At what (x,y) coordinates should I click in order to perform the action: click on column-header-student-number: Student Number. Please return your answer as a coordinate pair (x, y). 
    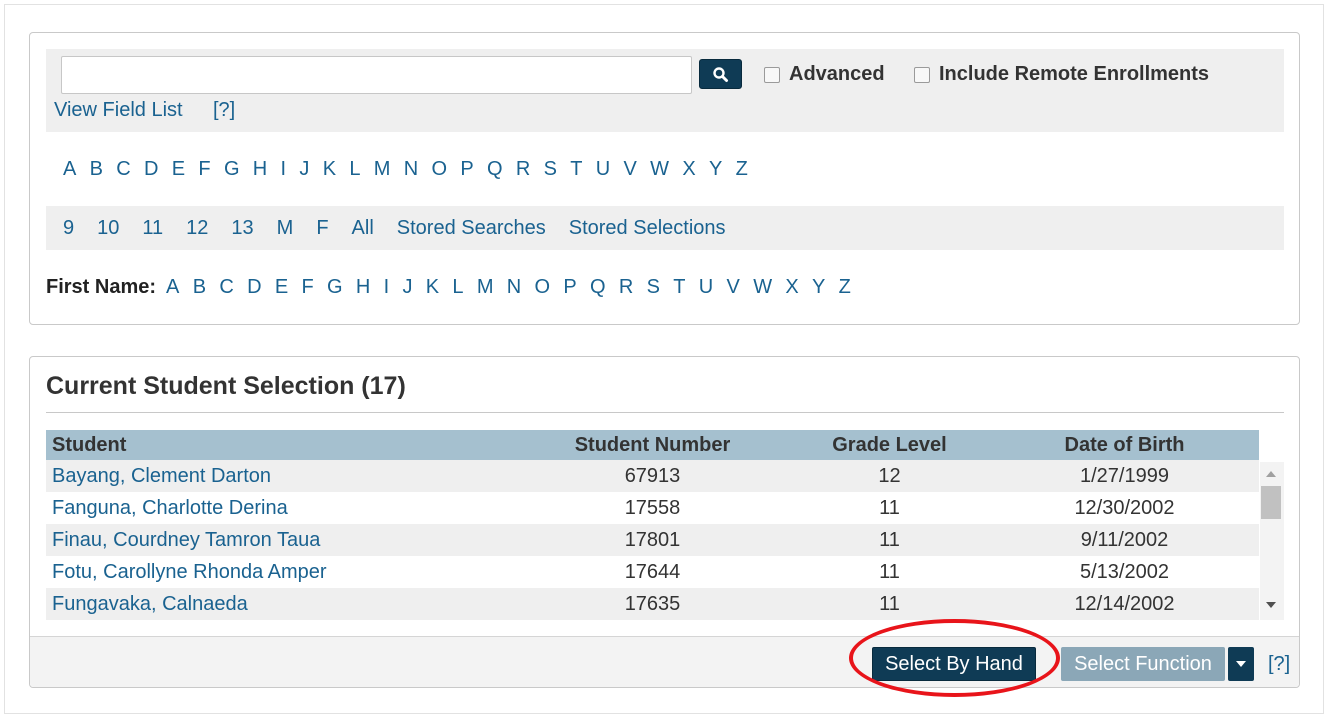
    Looking at the image, I should click on (652, 445).